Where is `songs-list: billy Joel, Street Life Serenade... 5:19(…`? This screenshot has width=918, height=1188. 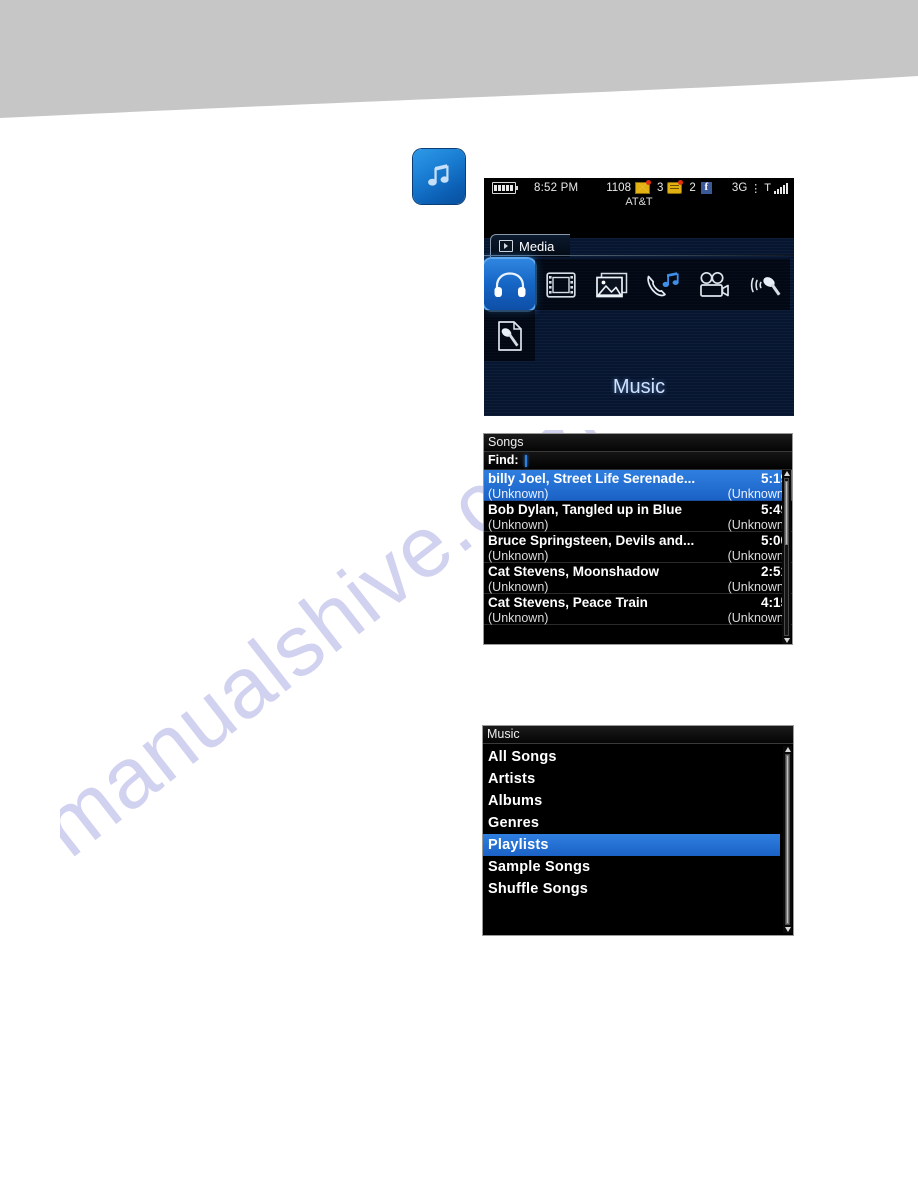 songs-list: billy Joel, Street Life Serenade... 5:19(… is located at coordinates (638, 547).